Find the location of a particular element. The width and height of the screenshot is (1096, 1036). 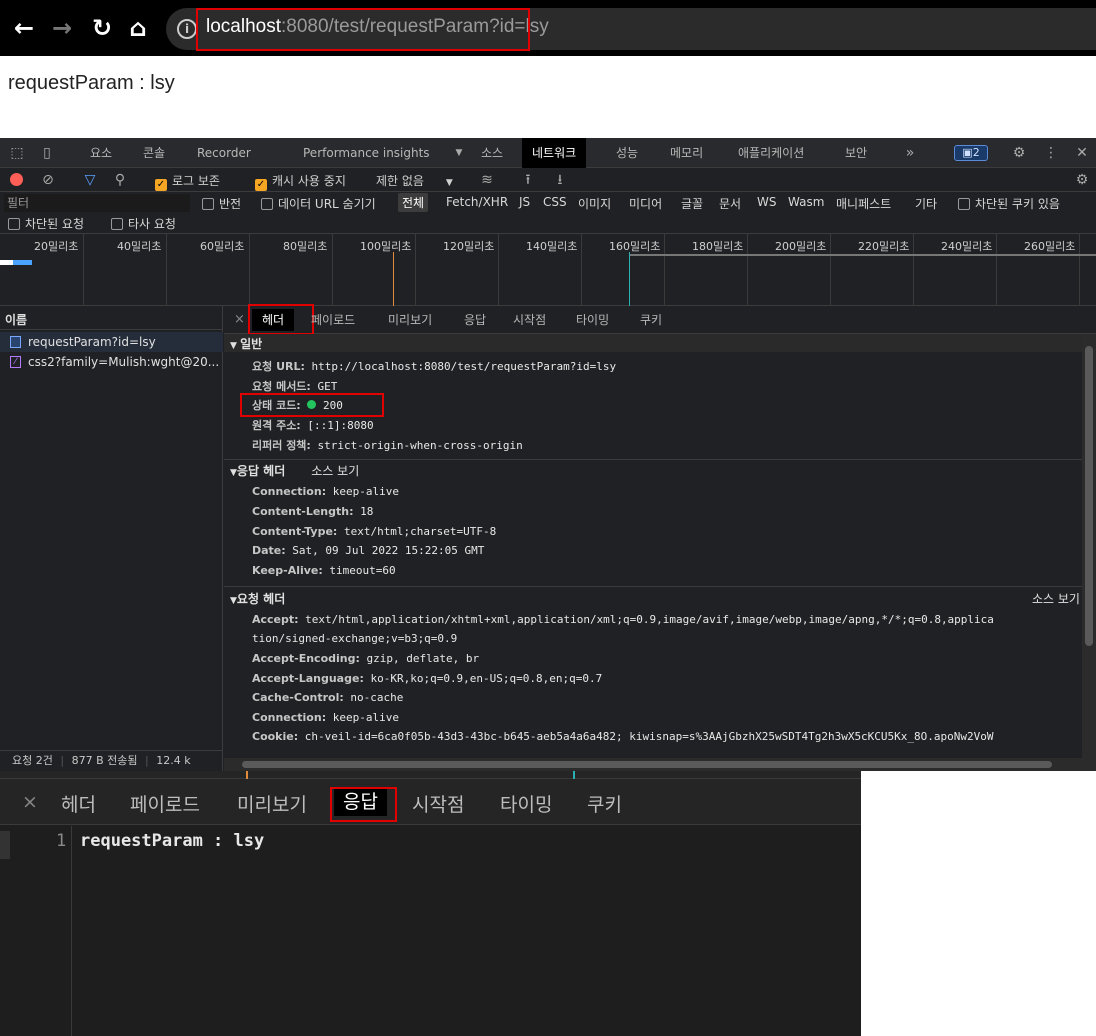

filter-media: 미디어 is located at coordinates (645, 203).